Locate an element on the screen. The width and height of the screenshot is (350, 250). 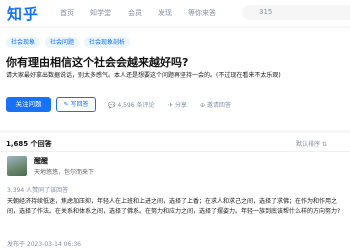
nav-discover: 发现 is located at coordinates (165, 13).